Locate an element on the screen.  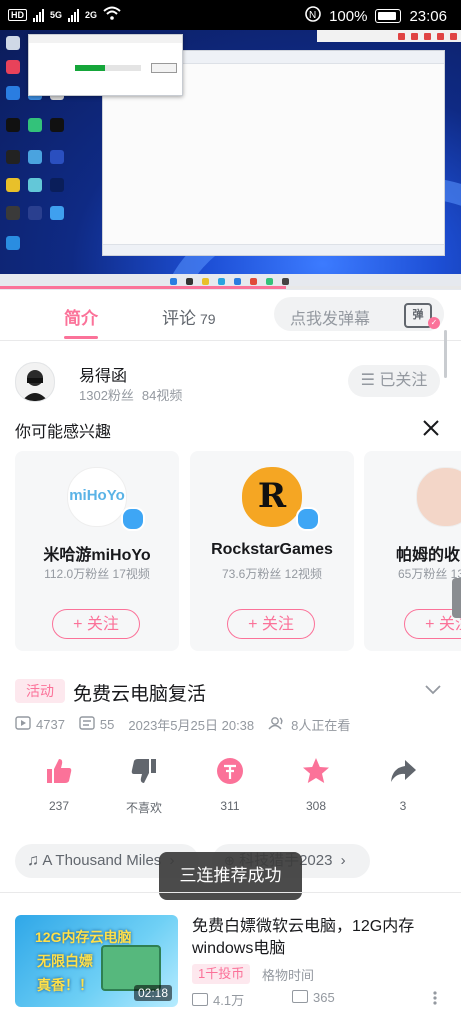
related-video-thumbnail: 12G内存云电脑 无限白嫖 真香！！ 02:18 is located at coordinates (96, 961).